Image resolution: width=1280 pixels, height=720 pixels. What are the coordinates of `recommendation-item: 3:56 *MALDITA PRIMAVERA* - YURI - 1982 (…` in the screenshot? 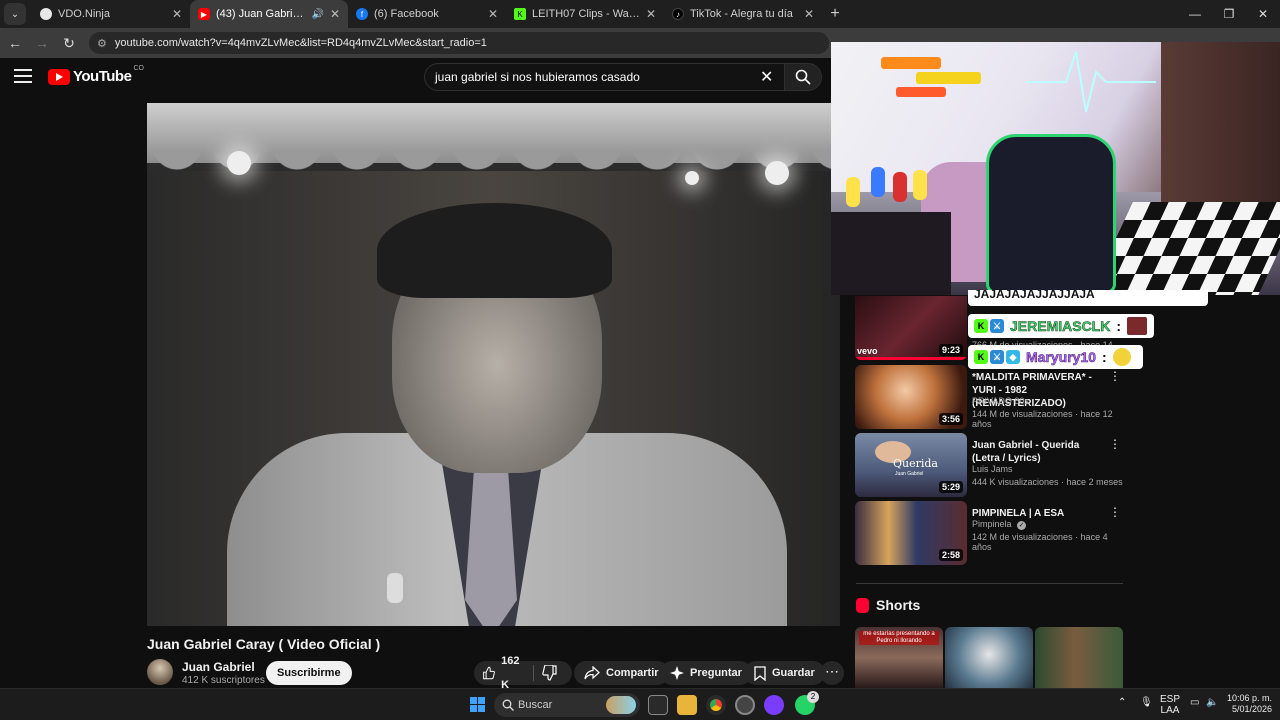 It's located at (990, 397).